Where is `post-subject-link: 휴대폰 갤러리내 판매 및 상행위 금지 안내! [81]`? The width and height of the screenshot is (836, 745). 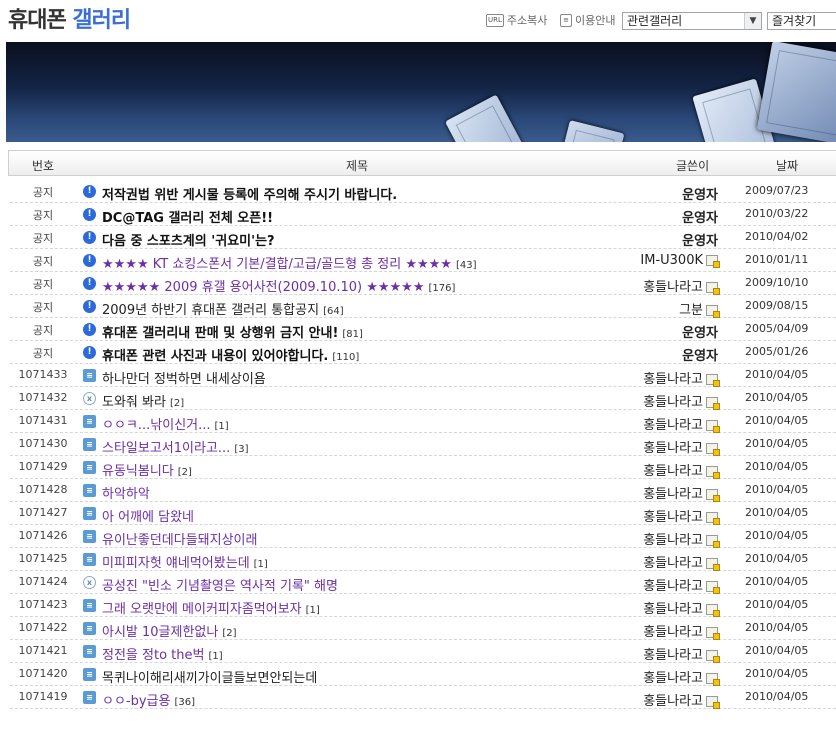
post-subject-link: 휴대폰 갤러리내 판매 및 상행위 금지 안내! [81] is located at coordinates (232, 331).